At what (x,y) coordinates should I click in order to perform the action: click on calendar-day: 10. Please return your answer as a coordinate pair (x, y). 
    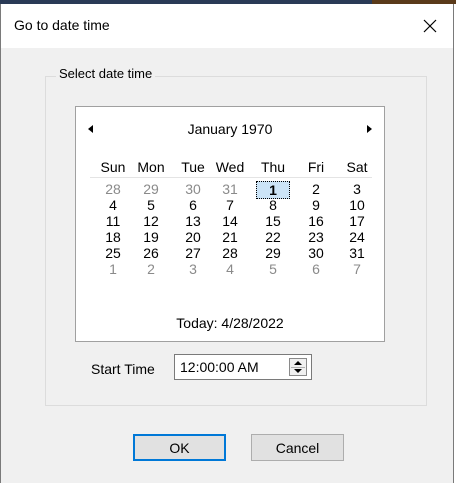
    Looking at the image, I should click on (357, 205).